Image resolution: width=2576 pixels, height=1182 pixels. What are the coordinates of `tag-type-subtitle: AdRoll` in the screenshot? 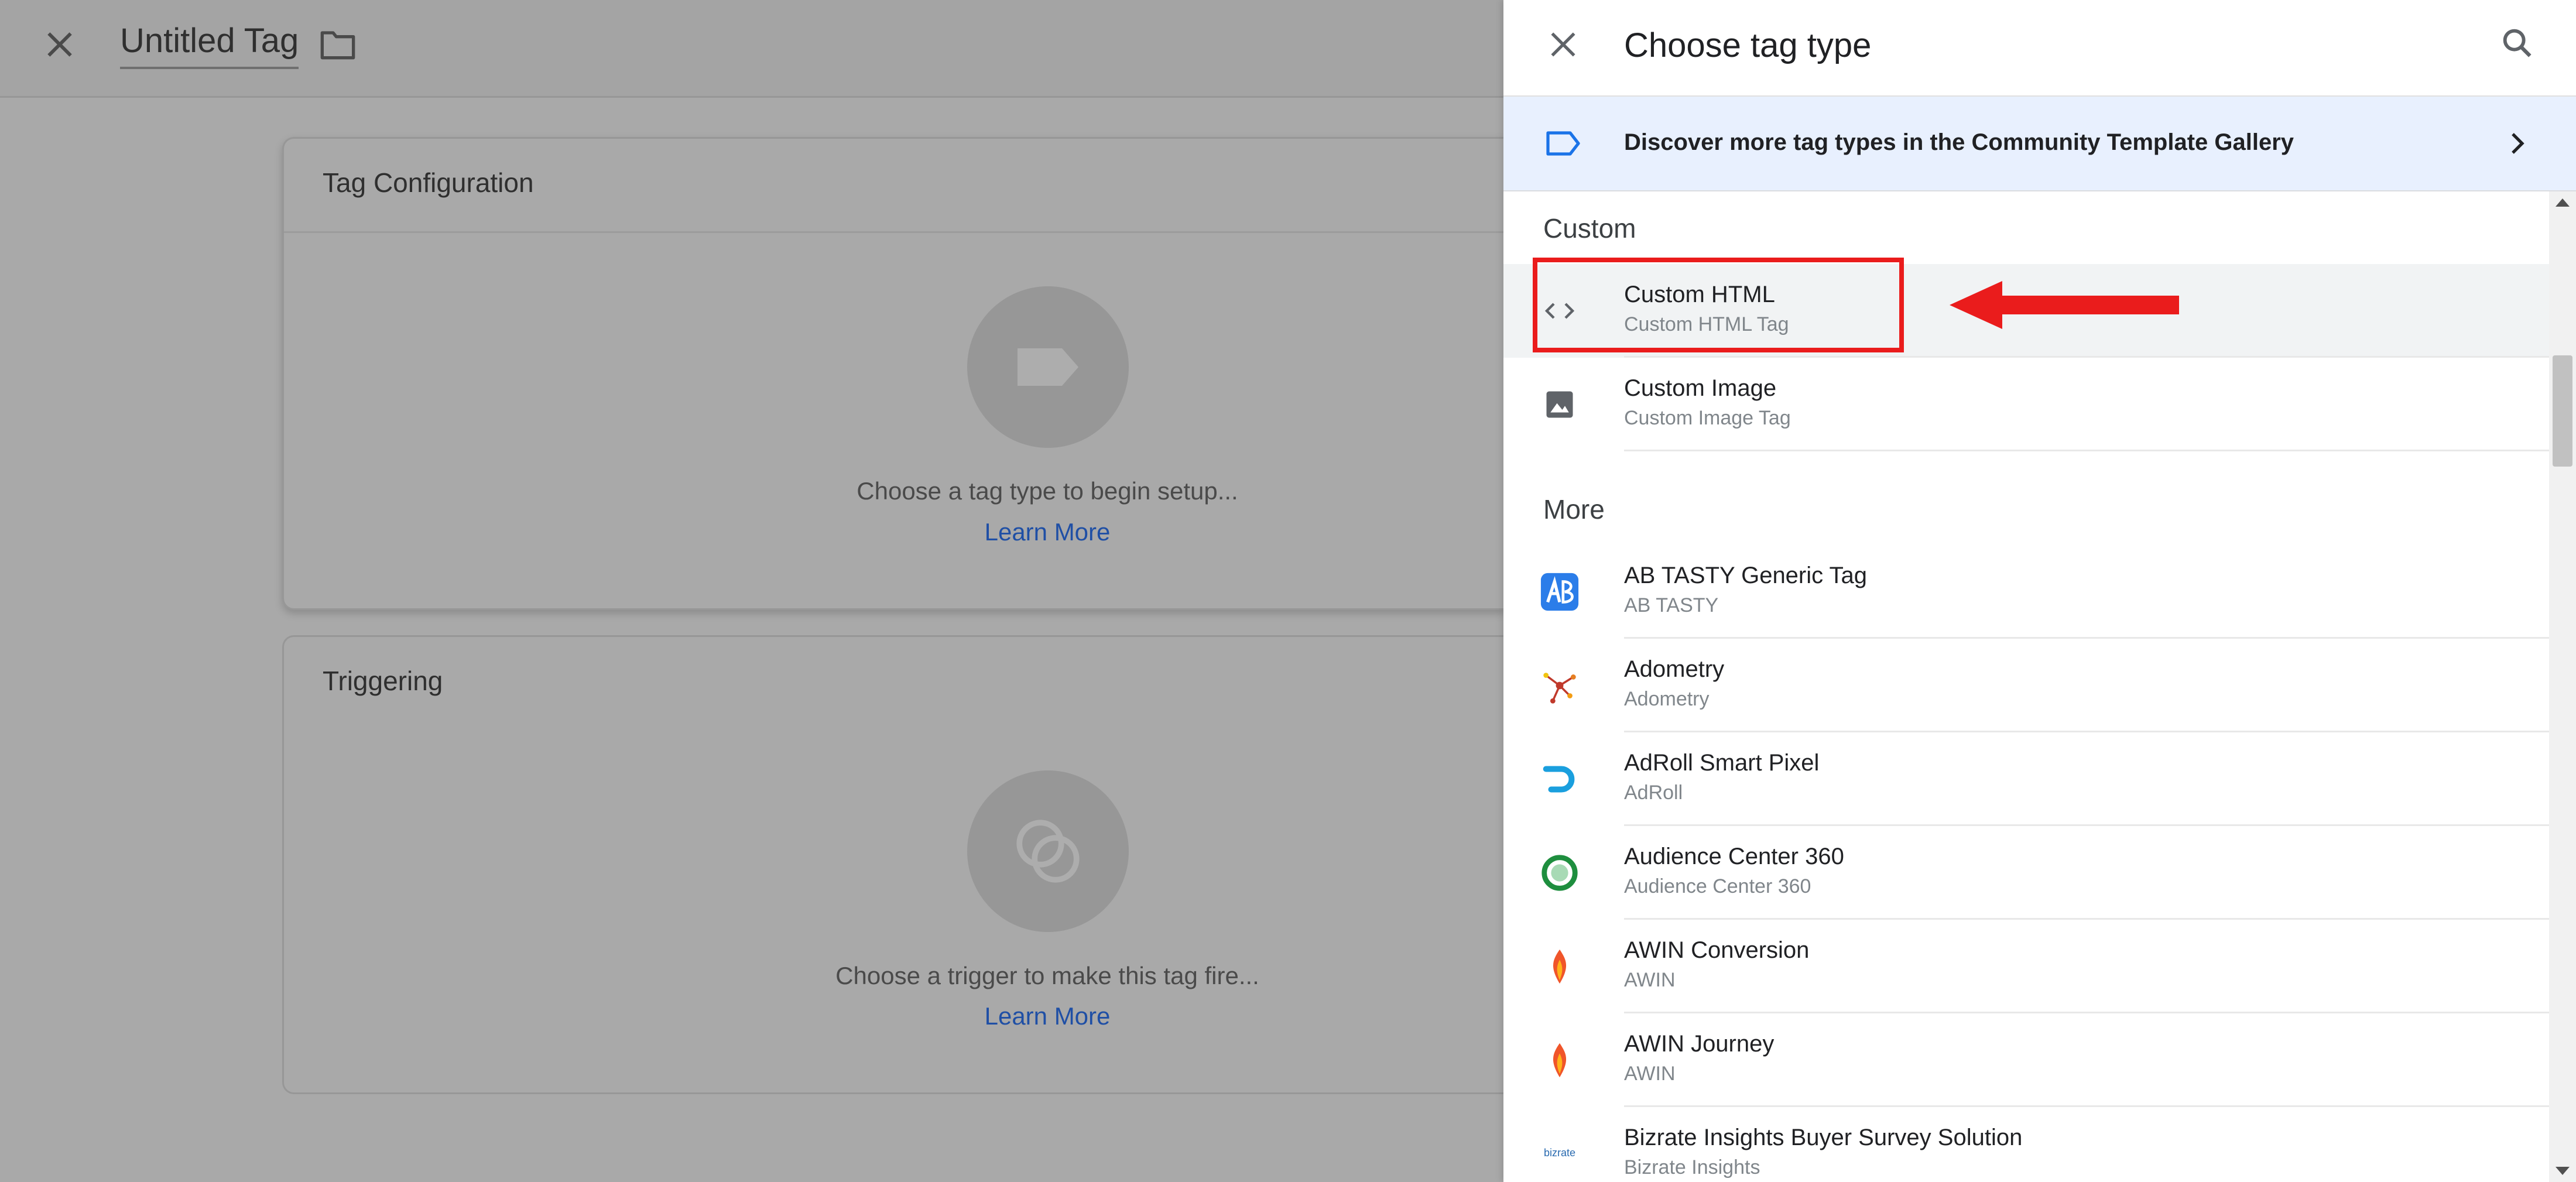 It's located at (1653, 793).